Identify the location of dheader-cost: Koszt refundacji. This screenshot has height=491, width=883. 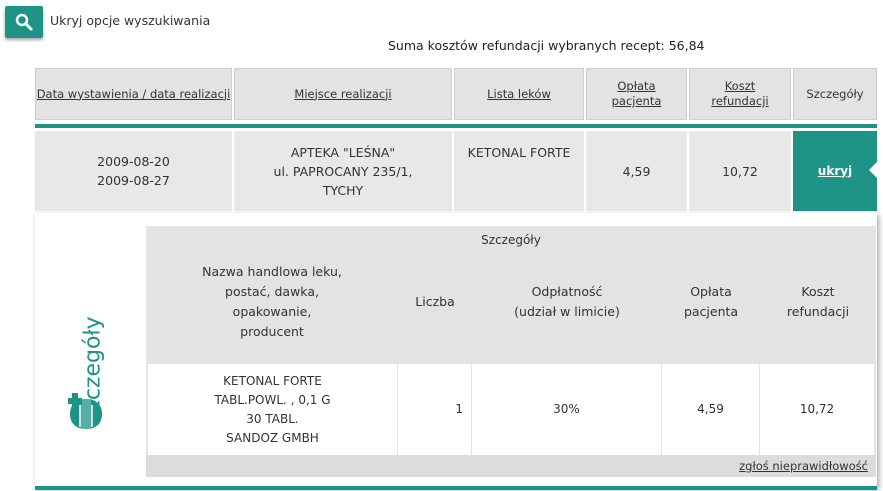
(818, 302).